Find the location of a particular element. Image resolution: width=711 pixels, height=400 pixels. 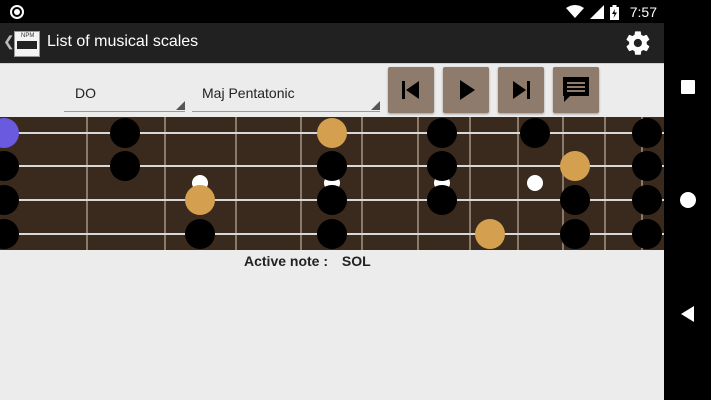

active-note-value: SOL is located at coordinates (356, 261).